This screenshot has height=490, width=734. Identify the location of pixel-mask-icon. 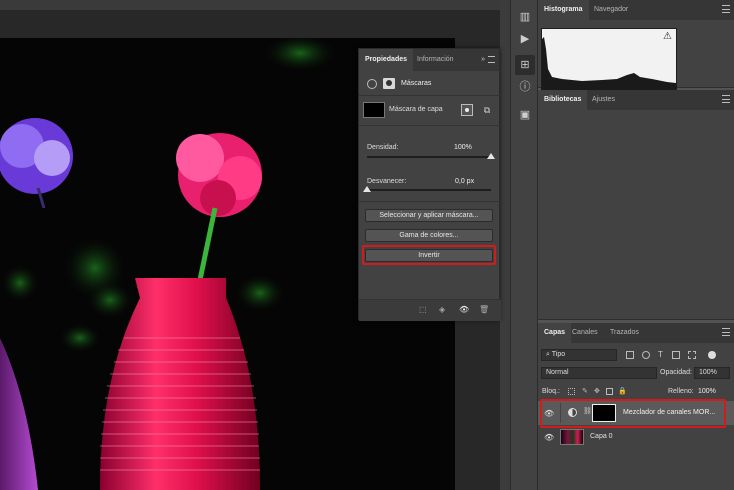
(389, 83).